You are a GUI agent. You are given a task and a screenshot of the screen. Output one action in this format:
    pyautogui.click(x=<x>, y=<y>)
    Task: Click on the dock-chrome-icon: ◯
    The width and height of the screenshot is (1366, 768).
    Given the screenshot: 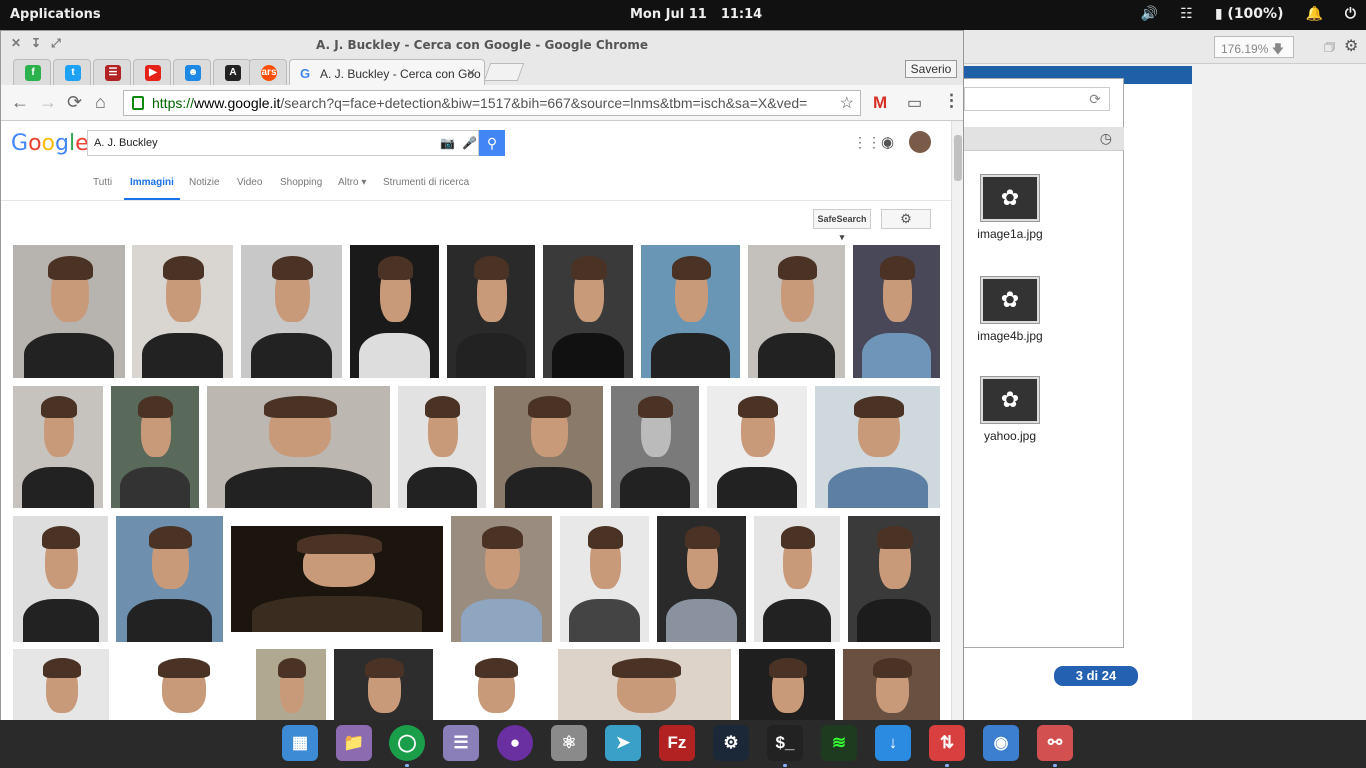 What is the action you would take?
    pyautogui.click(x=407, y=743)
    